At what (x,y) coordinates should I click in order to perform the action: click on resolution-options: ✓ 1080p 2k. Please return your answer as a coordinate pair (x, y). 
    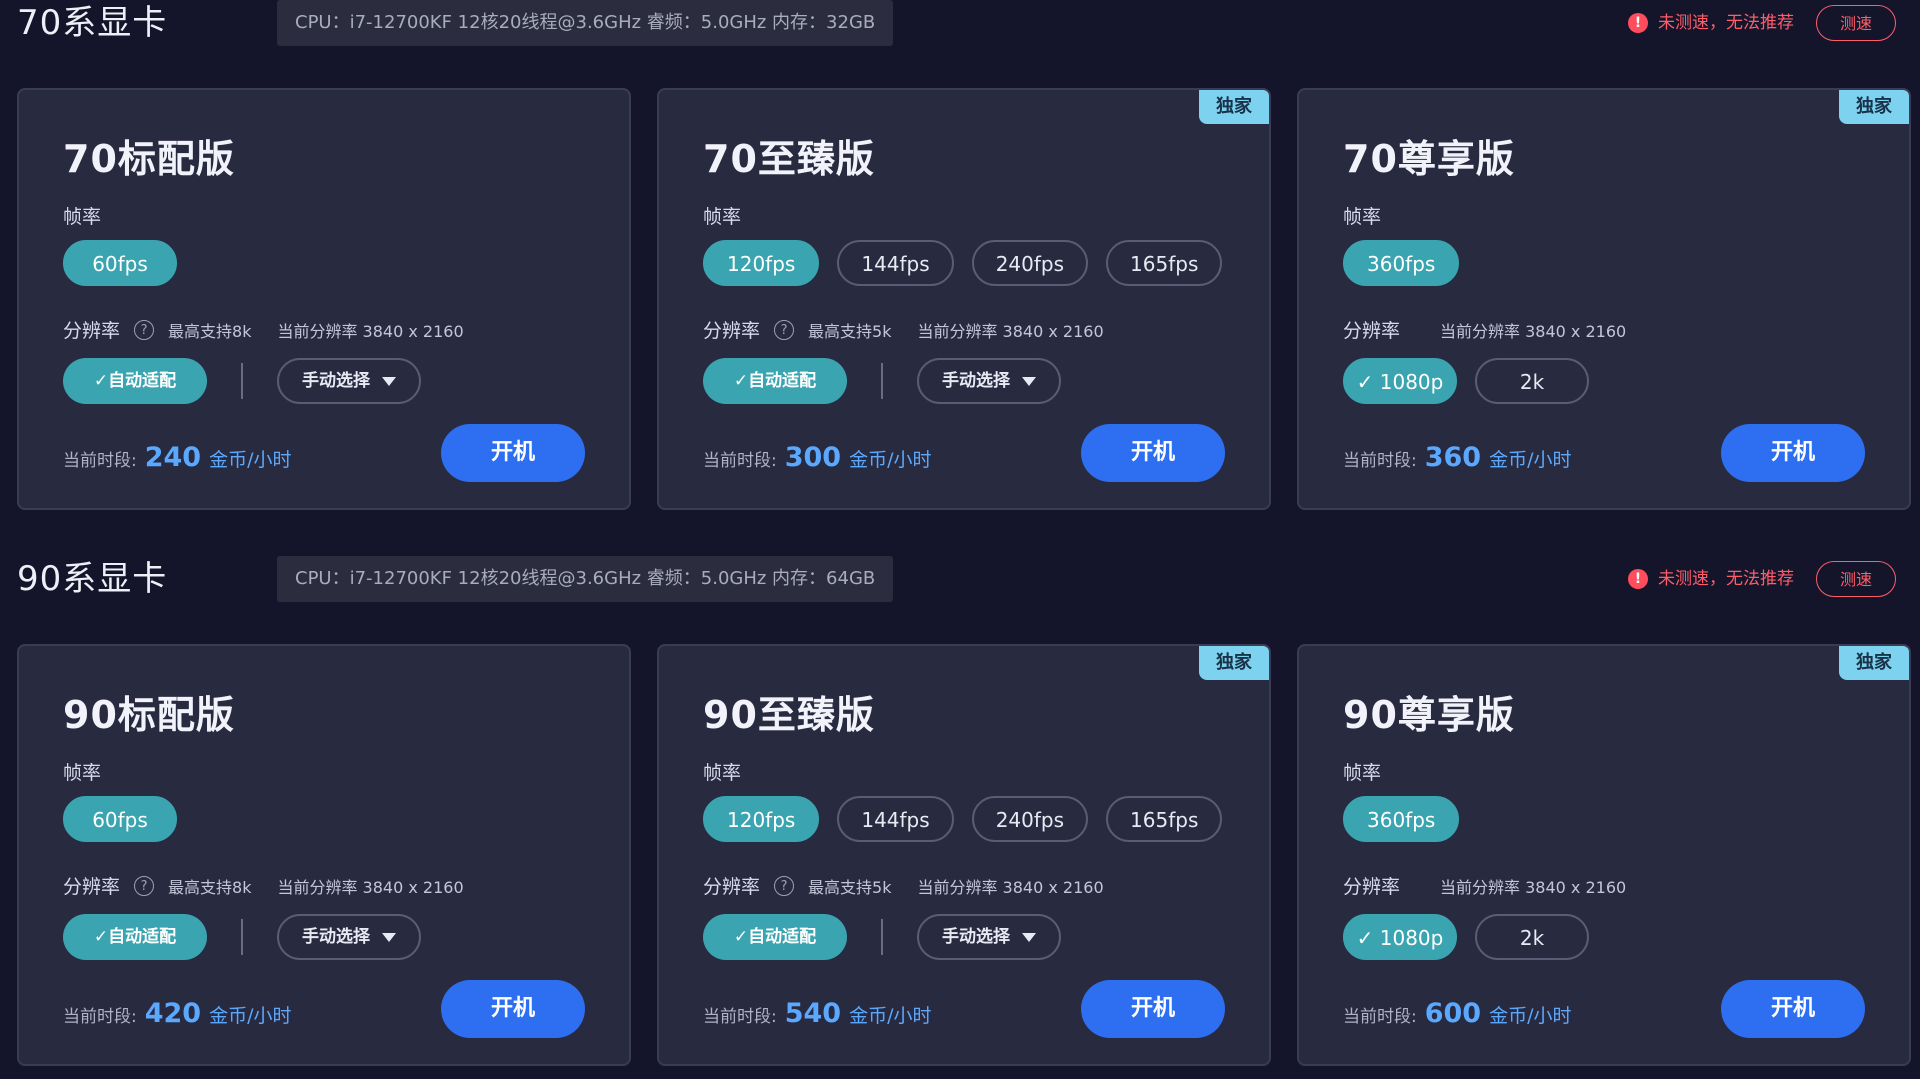
    Looking at the image, I should click on (1475, 937).